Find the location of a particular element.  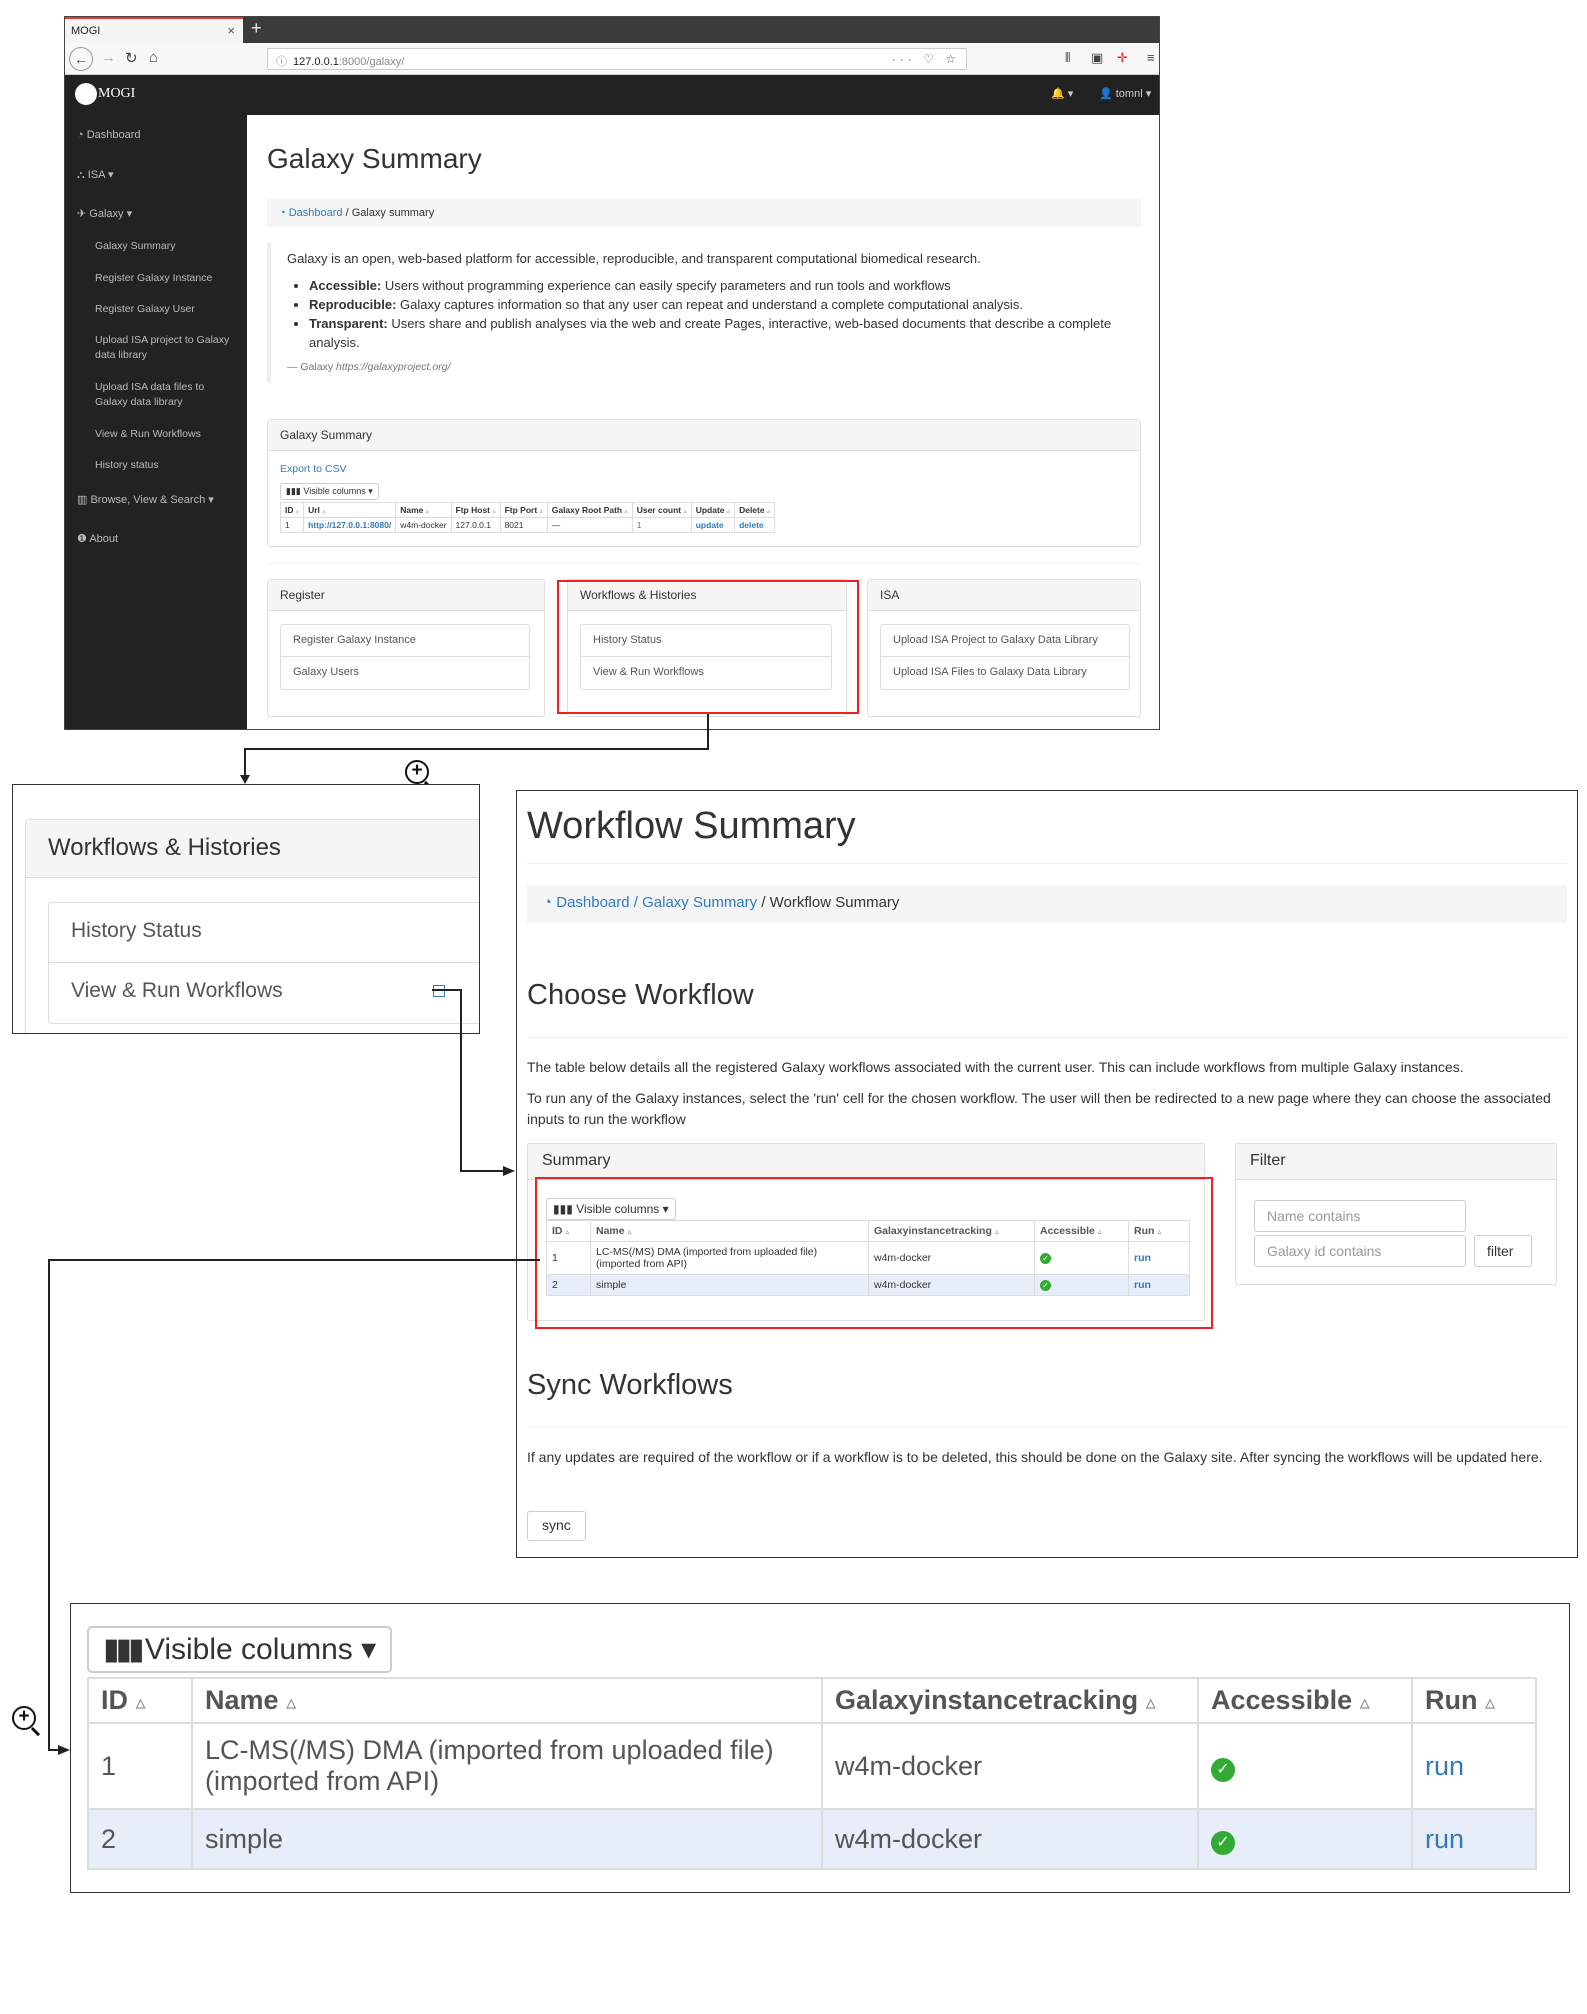

info-icon: ⓘ is located at coordinates (281, 62).